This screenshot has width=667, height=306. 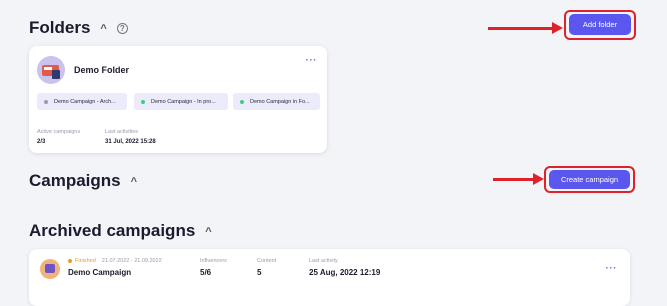 What do you see at coordinates (50, 269) in the screenshot?
I see `campaign-avatar` at bounding box center [50, 269].